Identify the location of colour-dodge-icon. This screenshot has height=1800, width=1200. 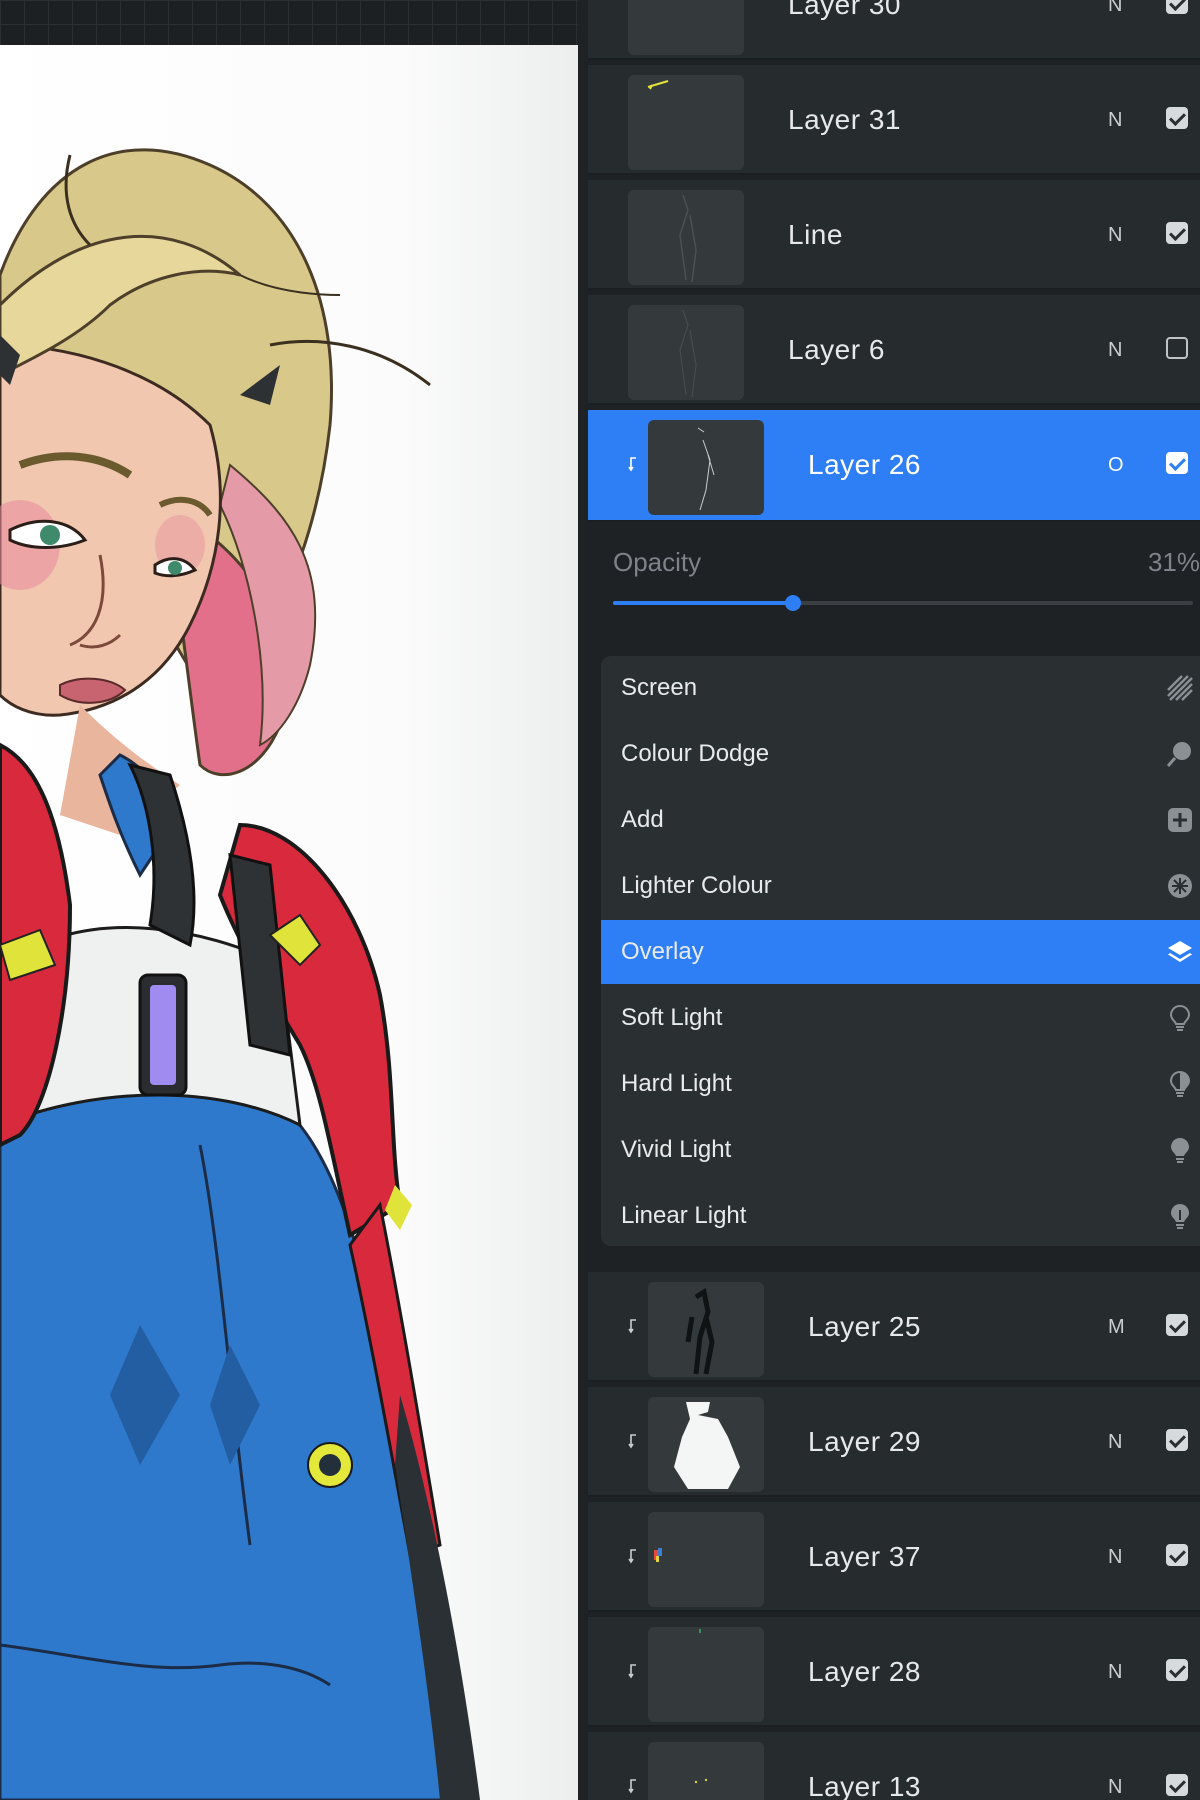
(1178, 754).